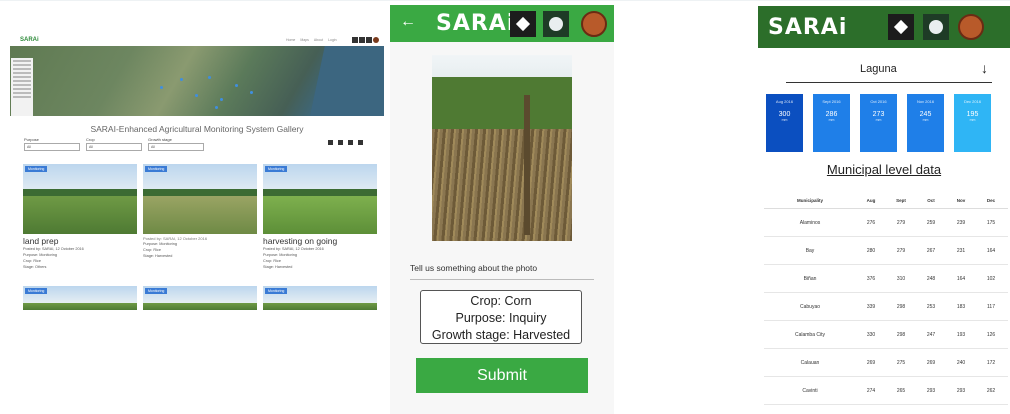  Describe the element at coordinates (52, 147) in the screenshot. I see `purpose-select: All` at that location.